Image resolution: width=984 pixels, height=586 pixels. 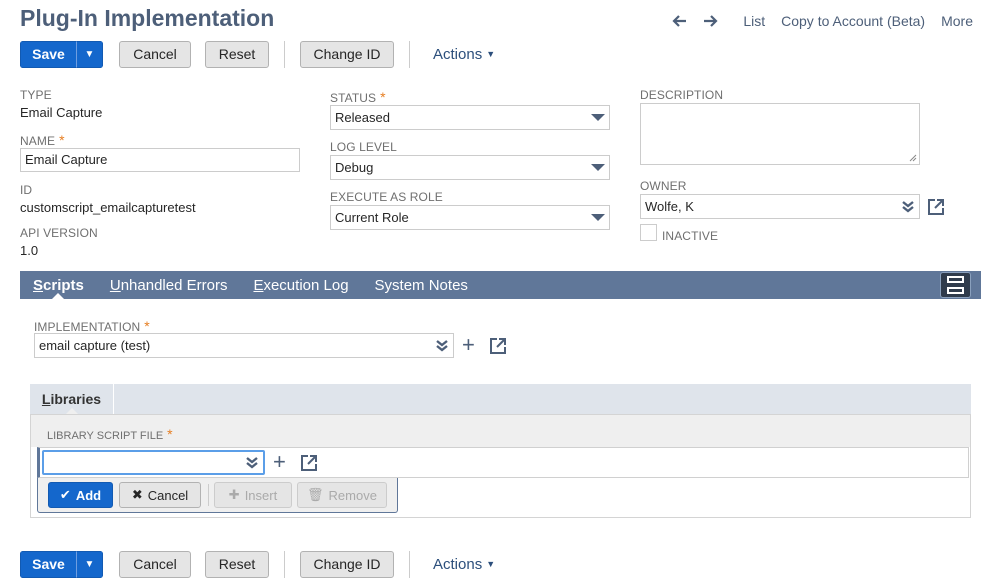 What do you see at coordinates (500, 431) in the screenshot?
I see `libraries-header: Library Script File *` at bounding box center [500, 431].